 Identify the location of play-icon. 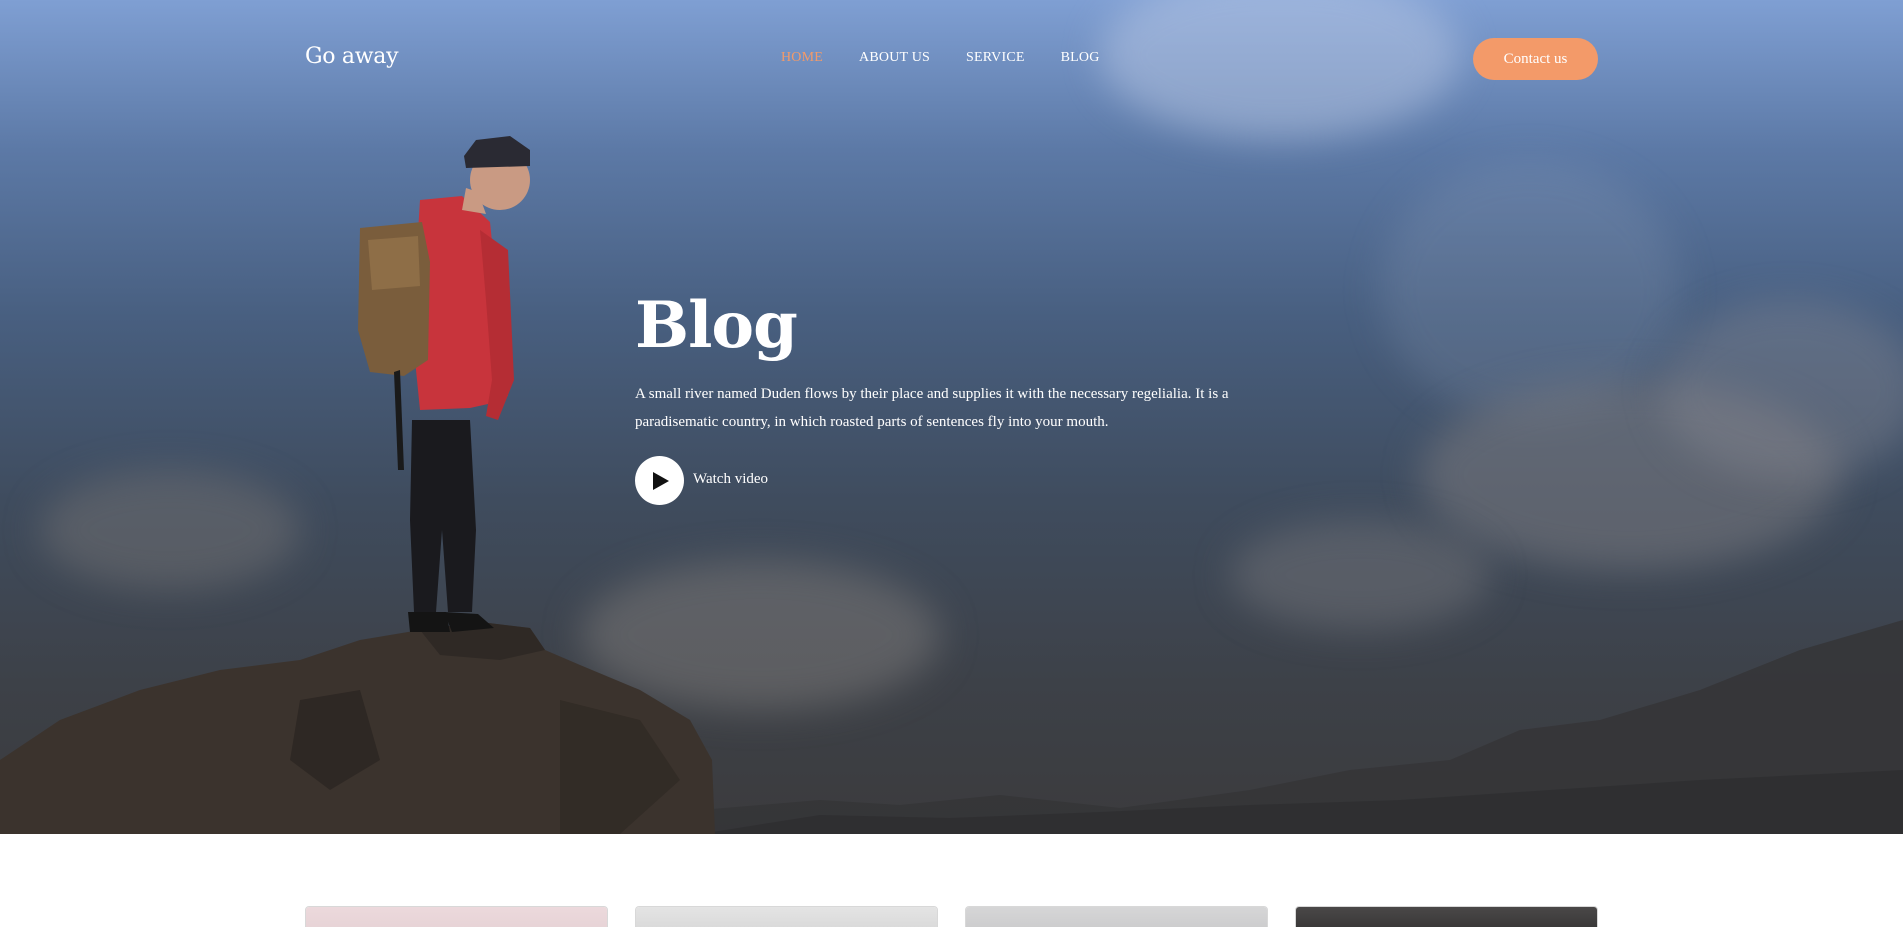
(661, 480).